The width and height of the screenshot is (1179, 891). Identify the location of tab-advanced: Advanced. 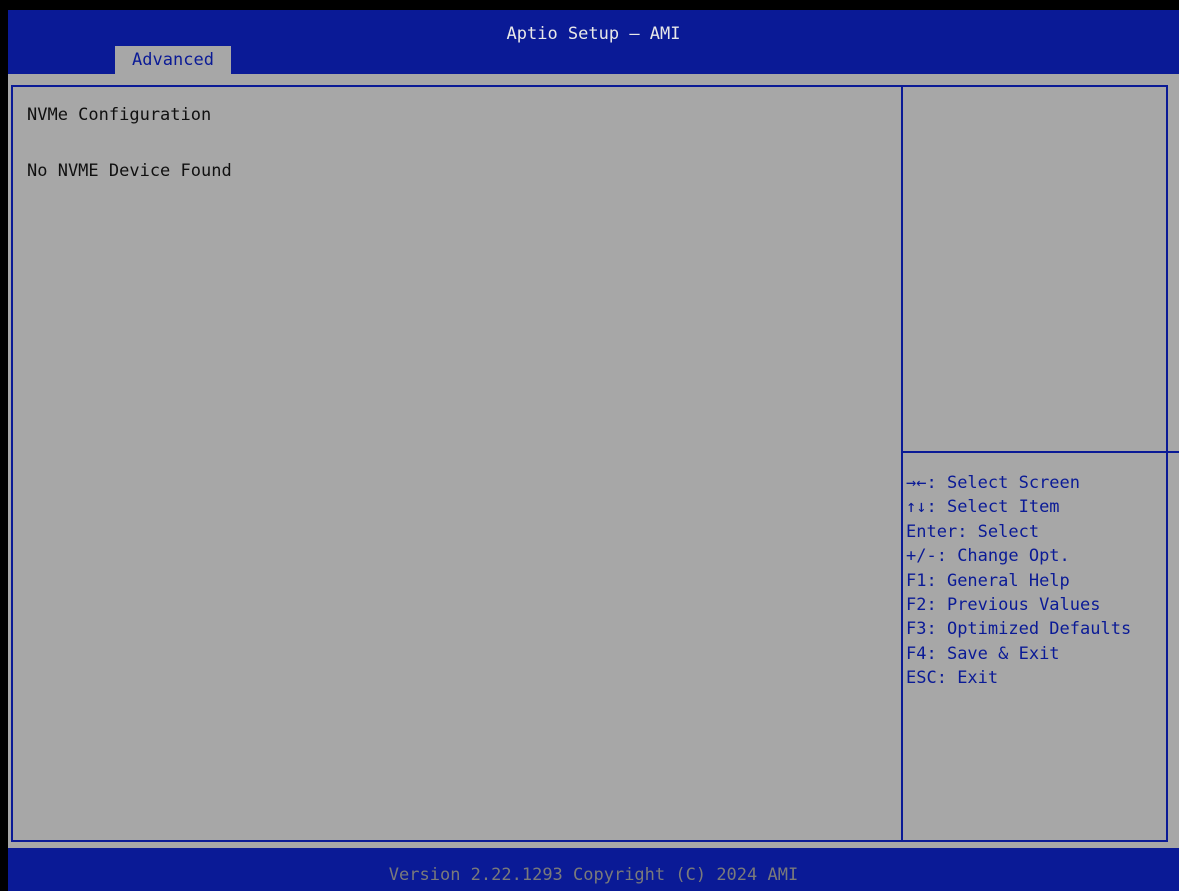
(173, 60).